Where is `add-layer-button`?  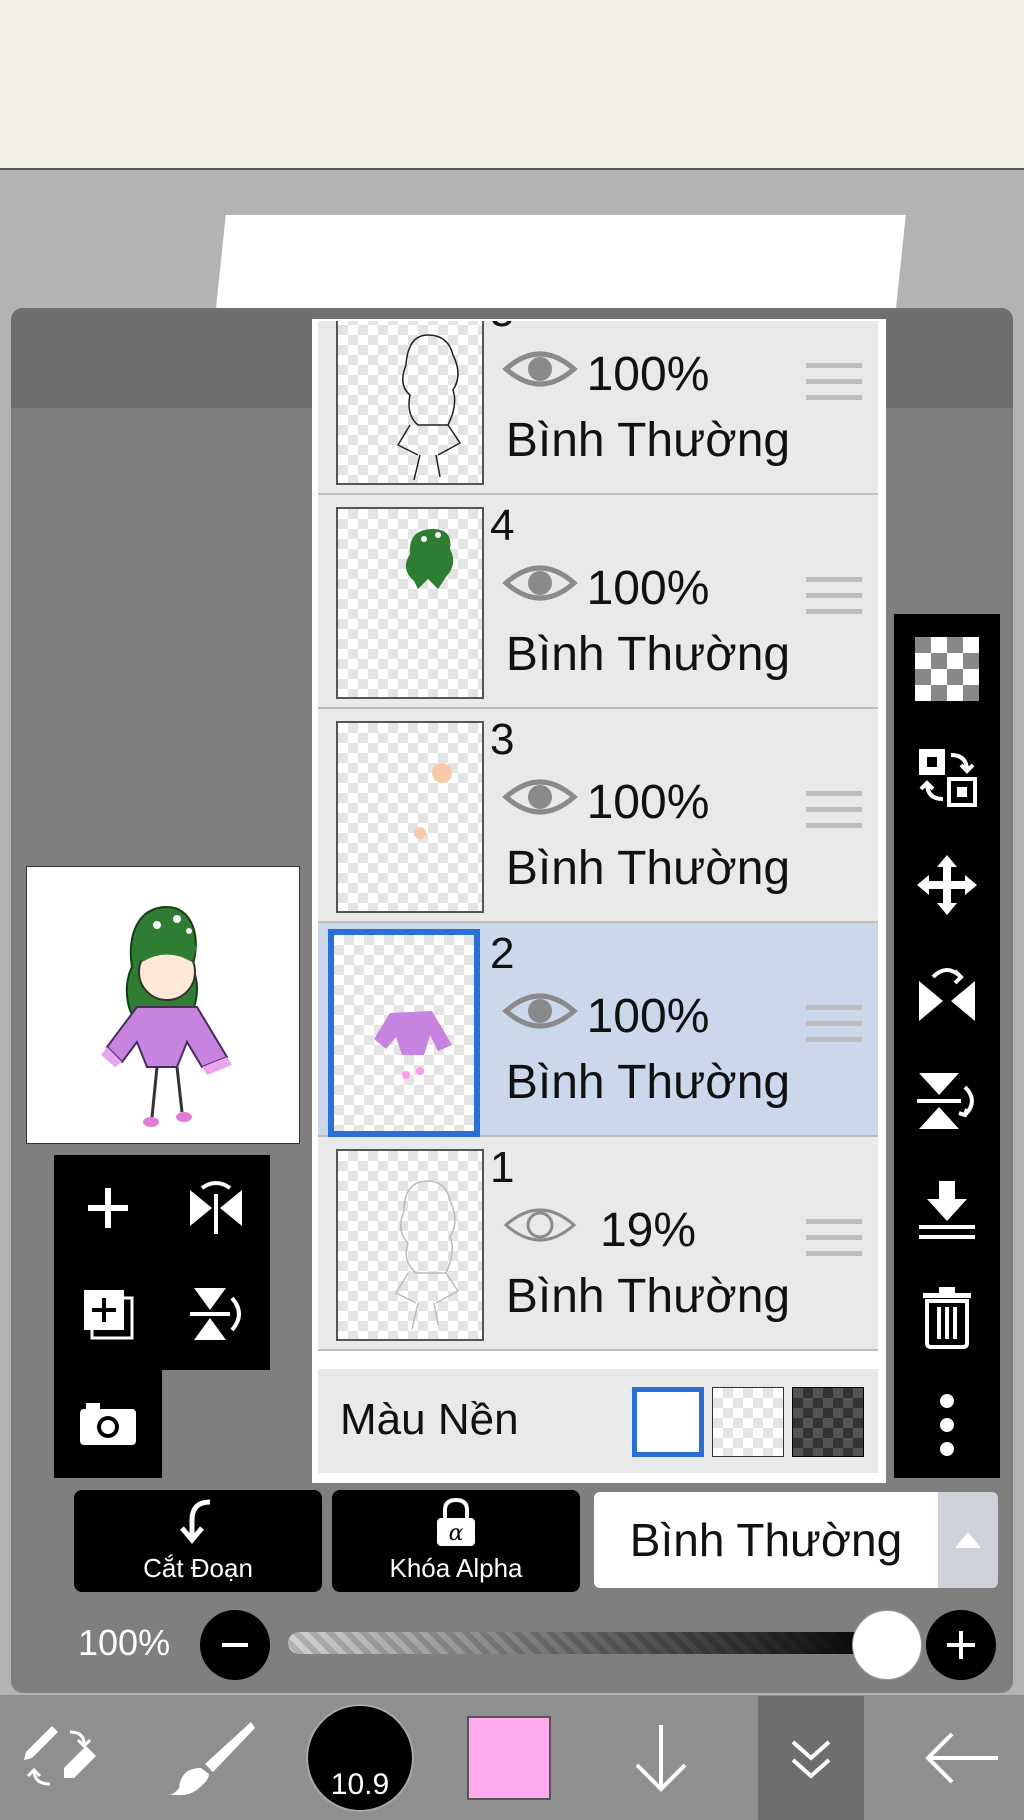
add-layer-button is located at coordinates (108, 1208).